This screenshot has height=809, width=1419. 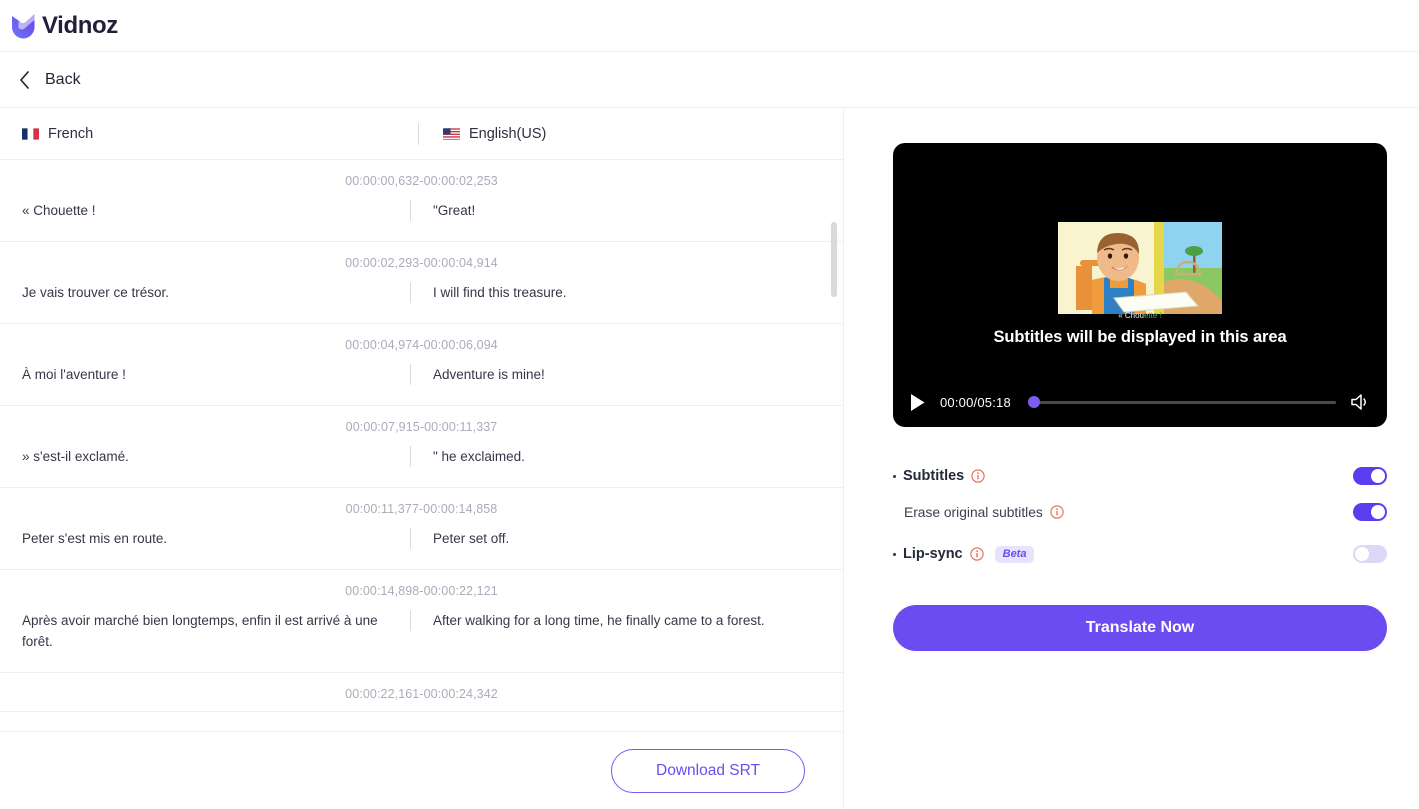 I want to click on burned-in-caption: « Chouette !, so click(x=1140, y=315).